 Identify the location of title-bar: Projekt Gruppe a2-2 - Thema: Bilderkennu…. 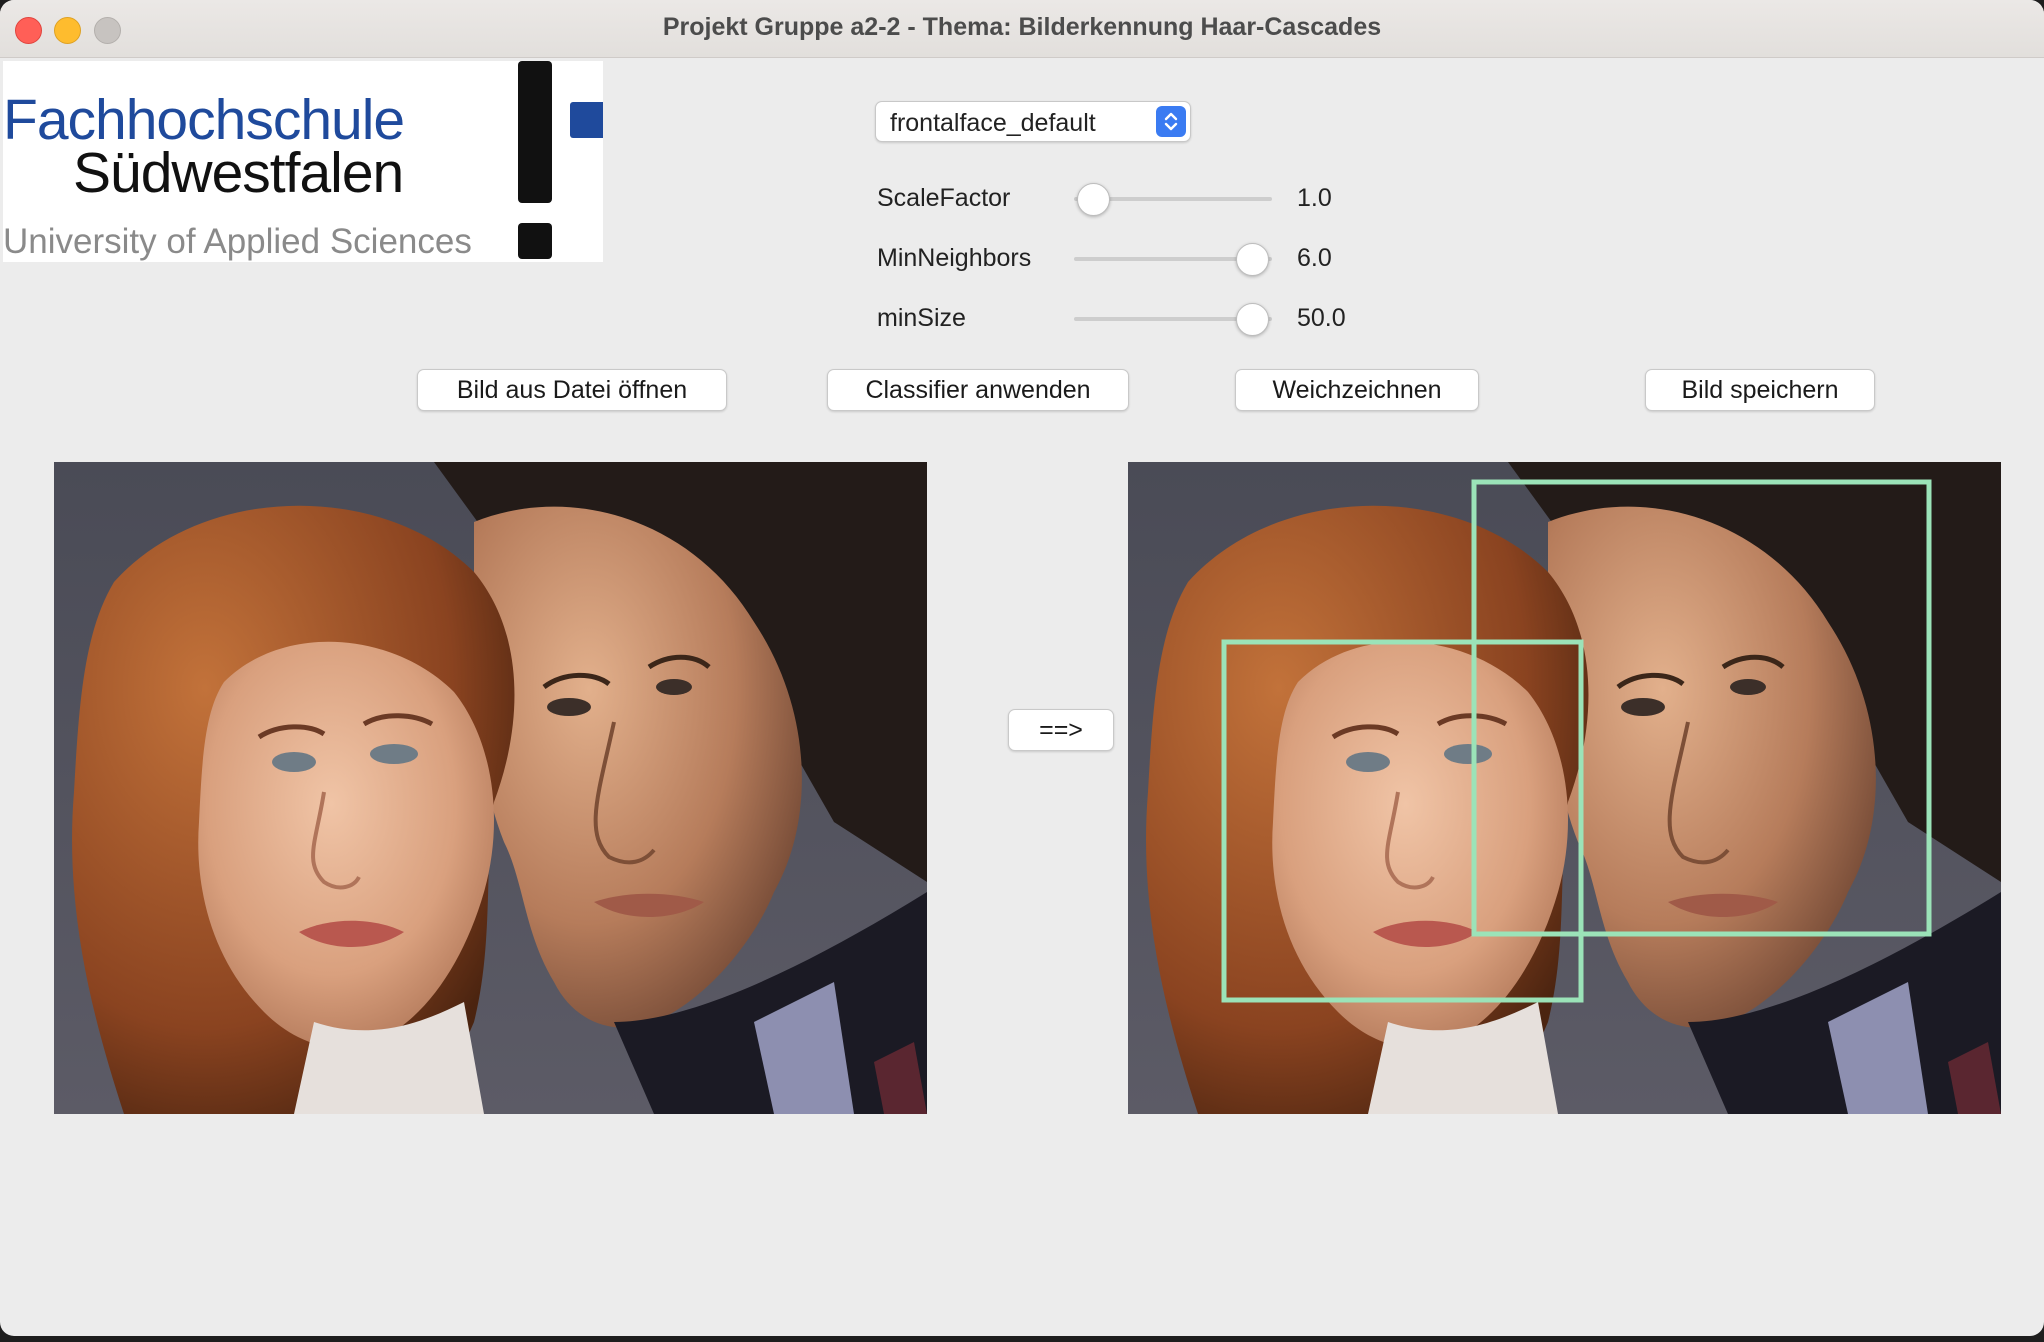
(1022, 29).